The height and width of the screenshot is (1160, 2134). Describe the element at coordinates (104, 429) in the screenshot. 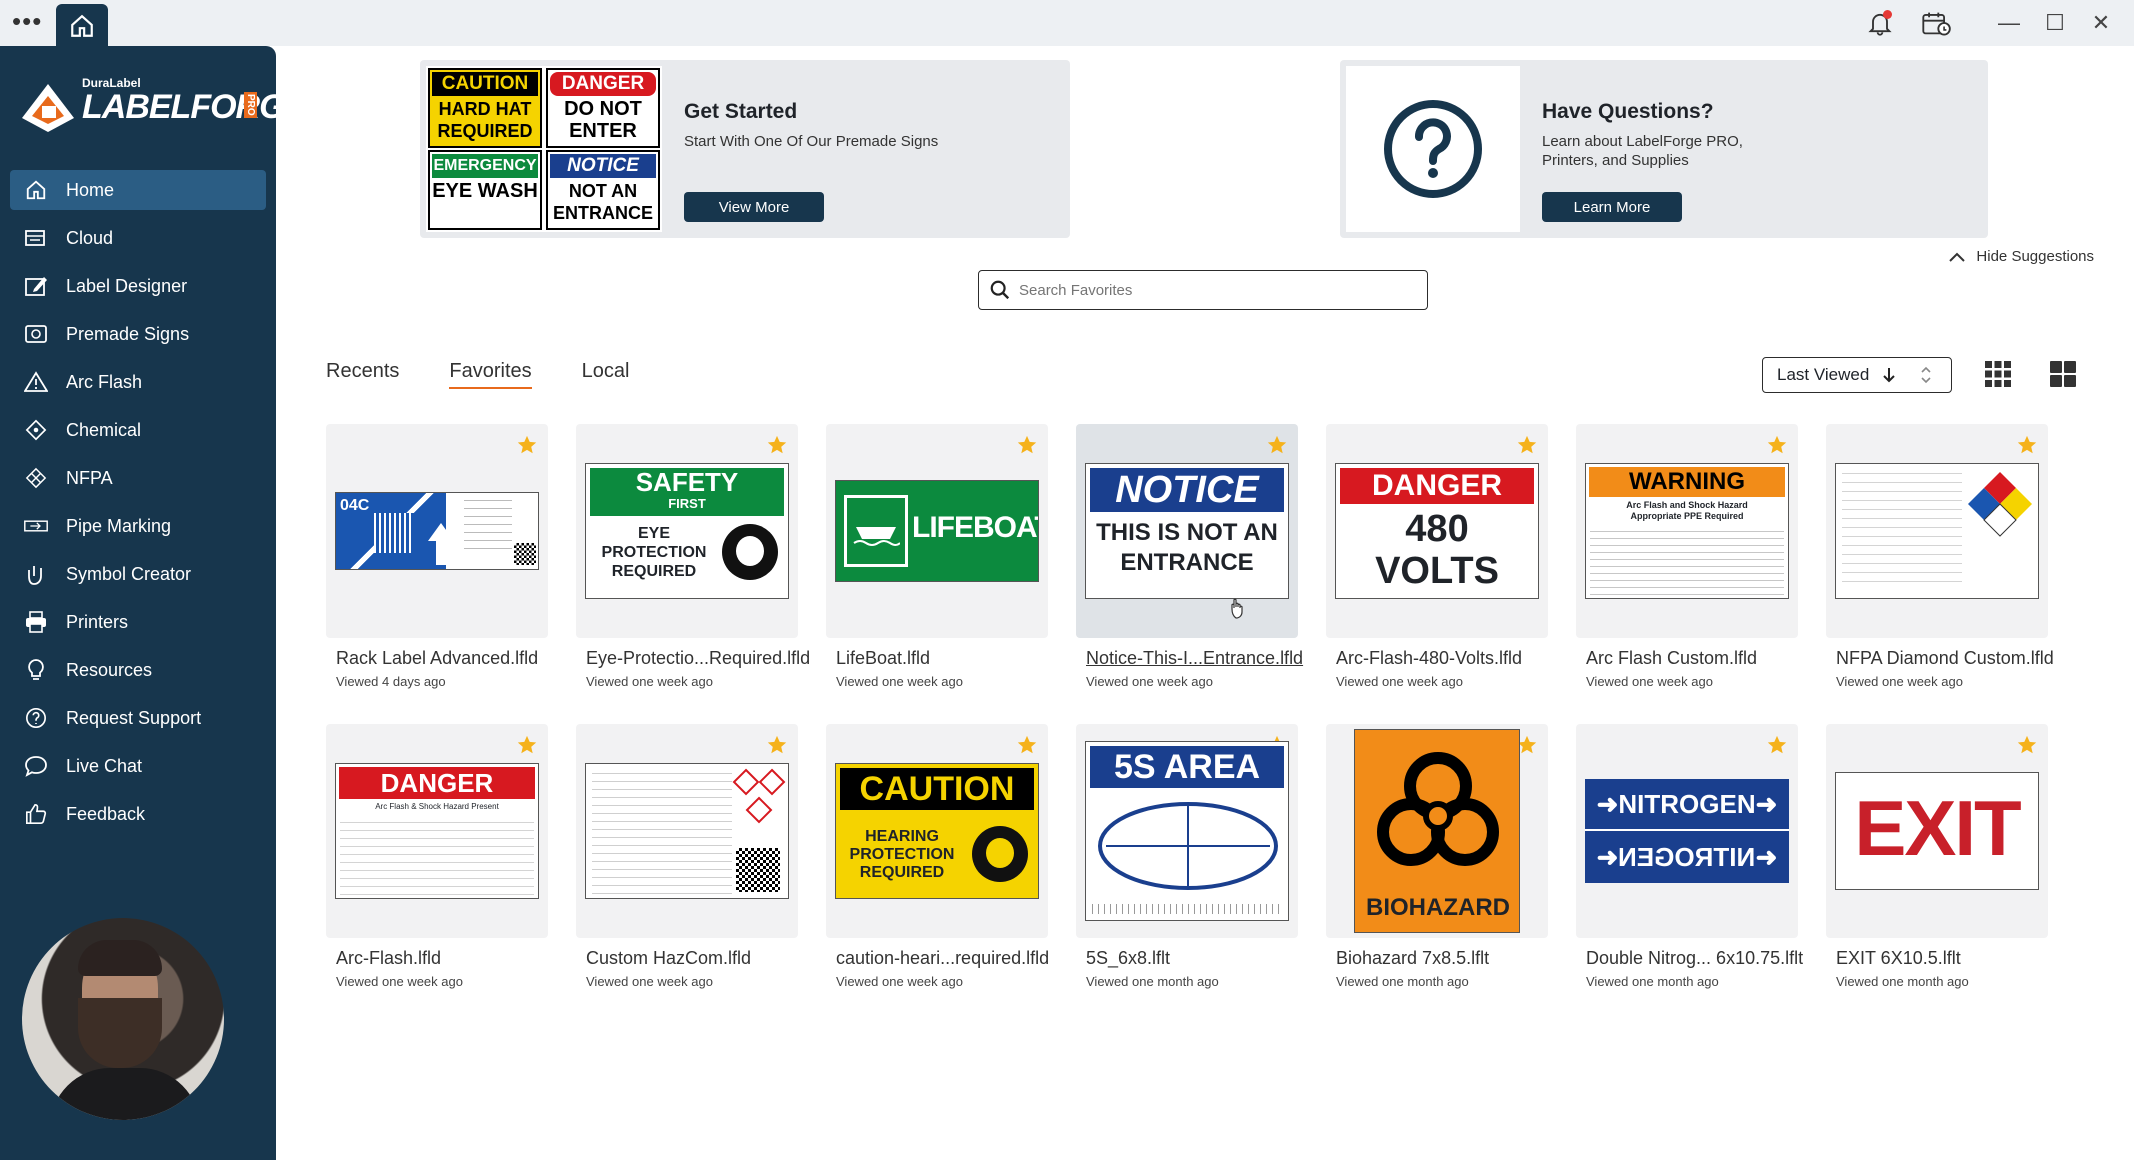

I see `sidebar-item-label: Chemical` at that location.